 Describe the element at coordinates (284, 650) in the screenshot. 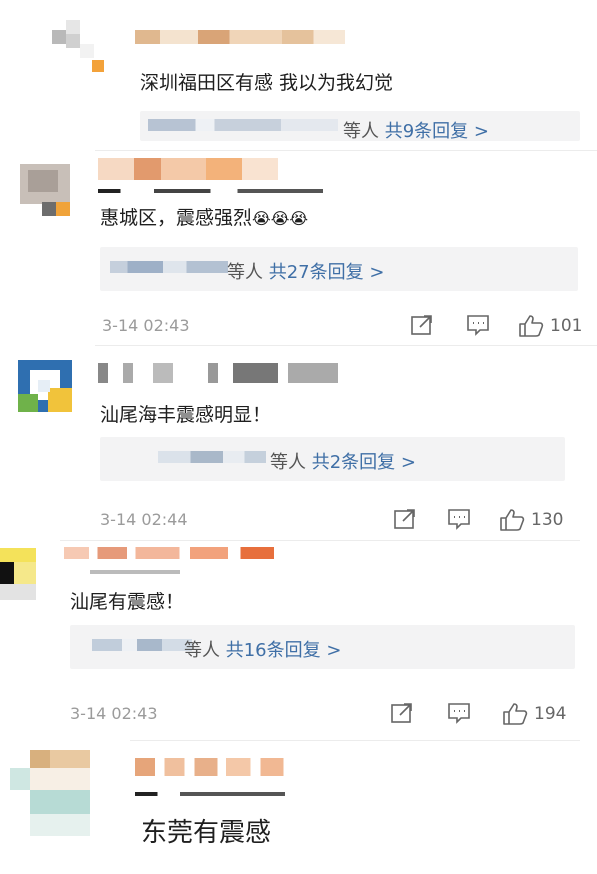

I see `replies-count-link: 共16条回复 >` at that location.